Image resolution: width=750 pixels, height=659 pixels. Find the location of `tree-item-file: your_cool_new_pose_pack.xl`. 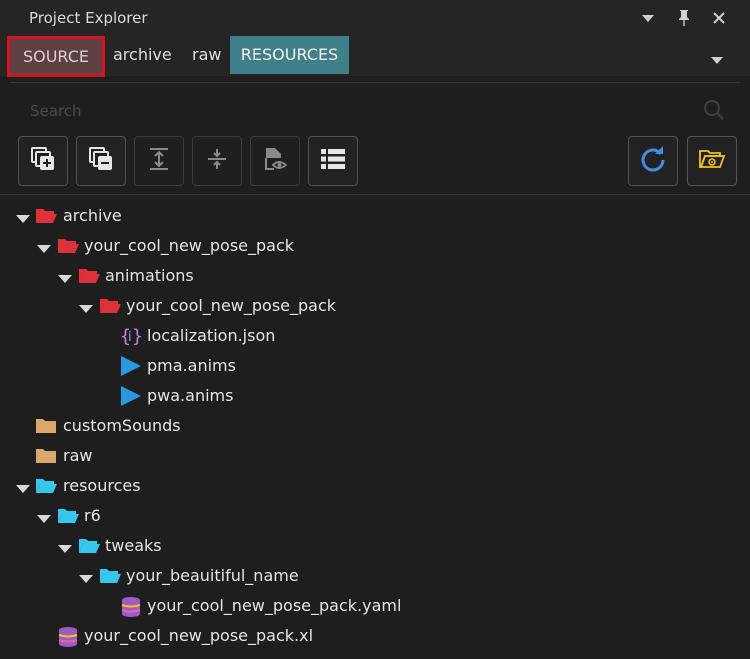

tree-item-file: your_cool_new_pose_pack.xl is located at coordinates (375, 636).